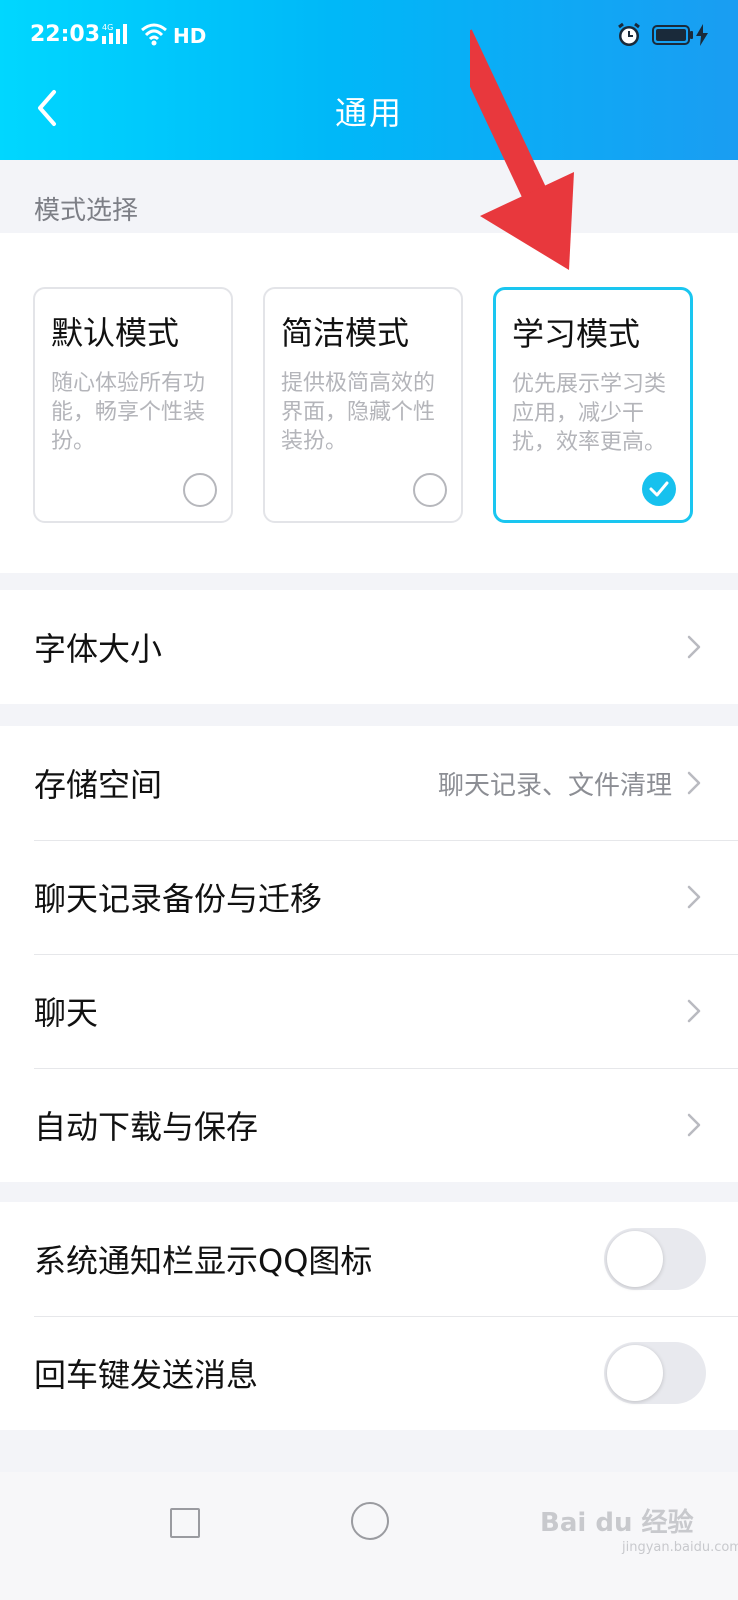  Describe the element at coordinates (589, 413) in the screenshot. I see `mode-card-desc: 优先展示学习类应用，减少干扰，效率更高。` at that location.